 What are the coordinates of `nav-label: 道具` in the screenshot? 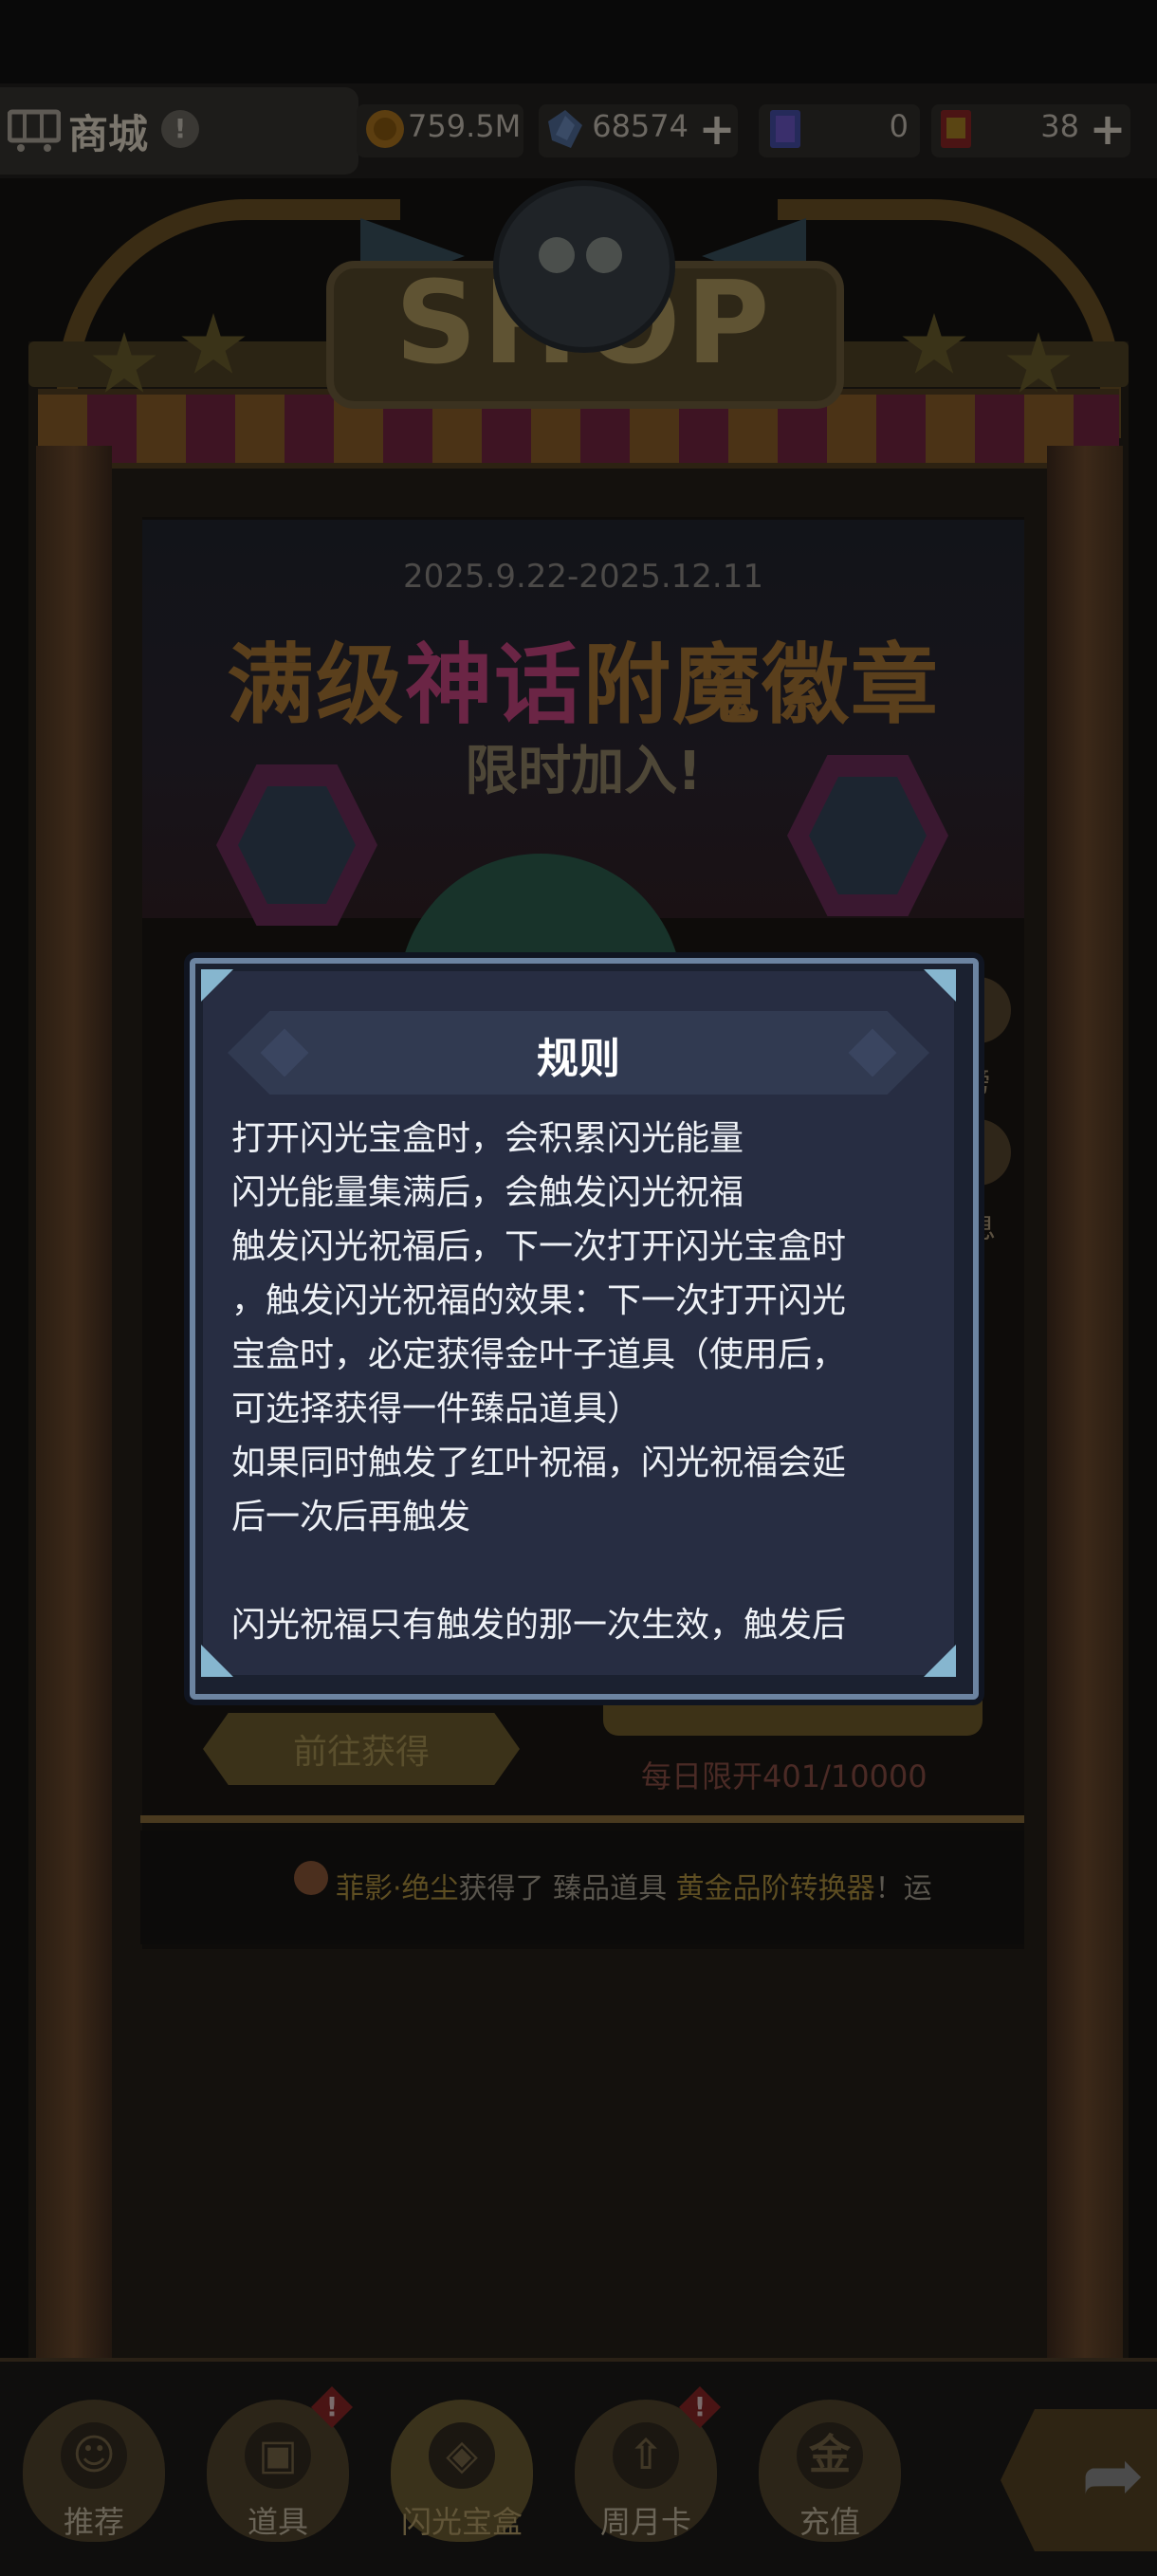 It's located at (277, 2522).